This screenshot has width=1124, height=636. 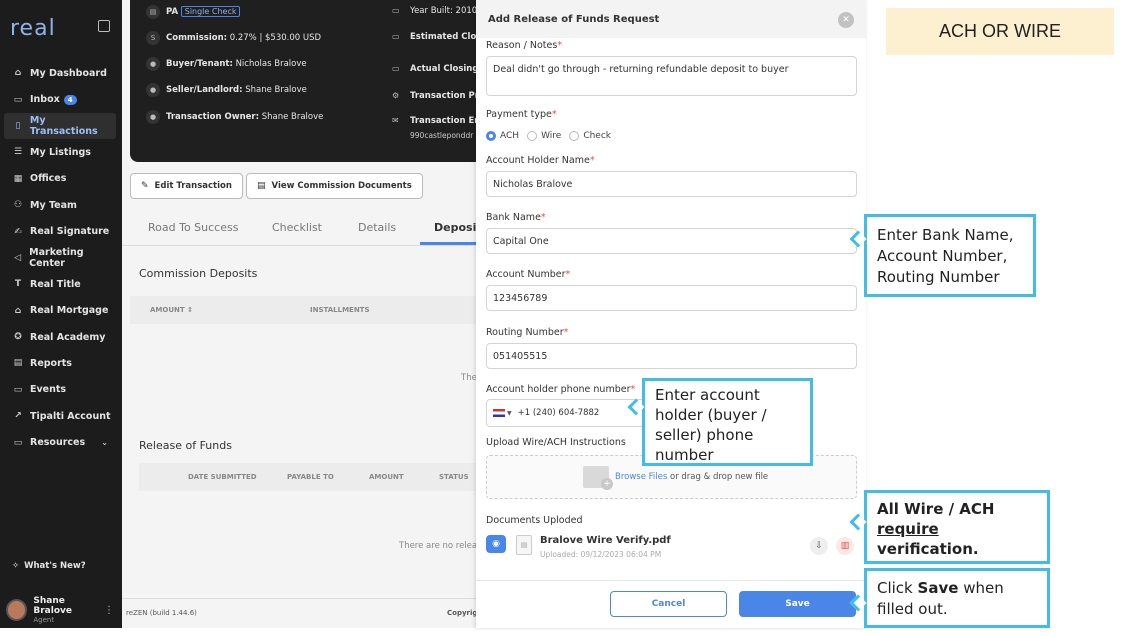 I want to click on pa-label: PA, so click(x=172, y=12).